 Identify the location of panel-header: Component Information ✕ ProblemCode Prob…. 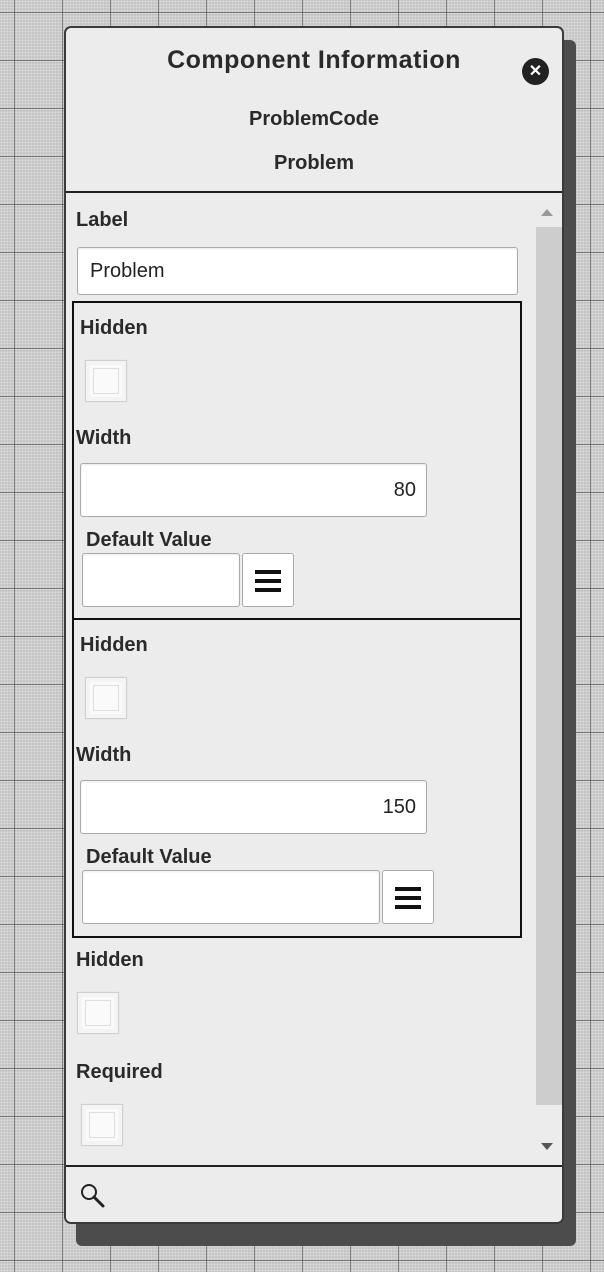
(314, 110).